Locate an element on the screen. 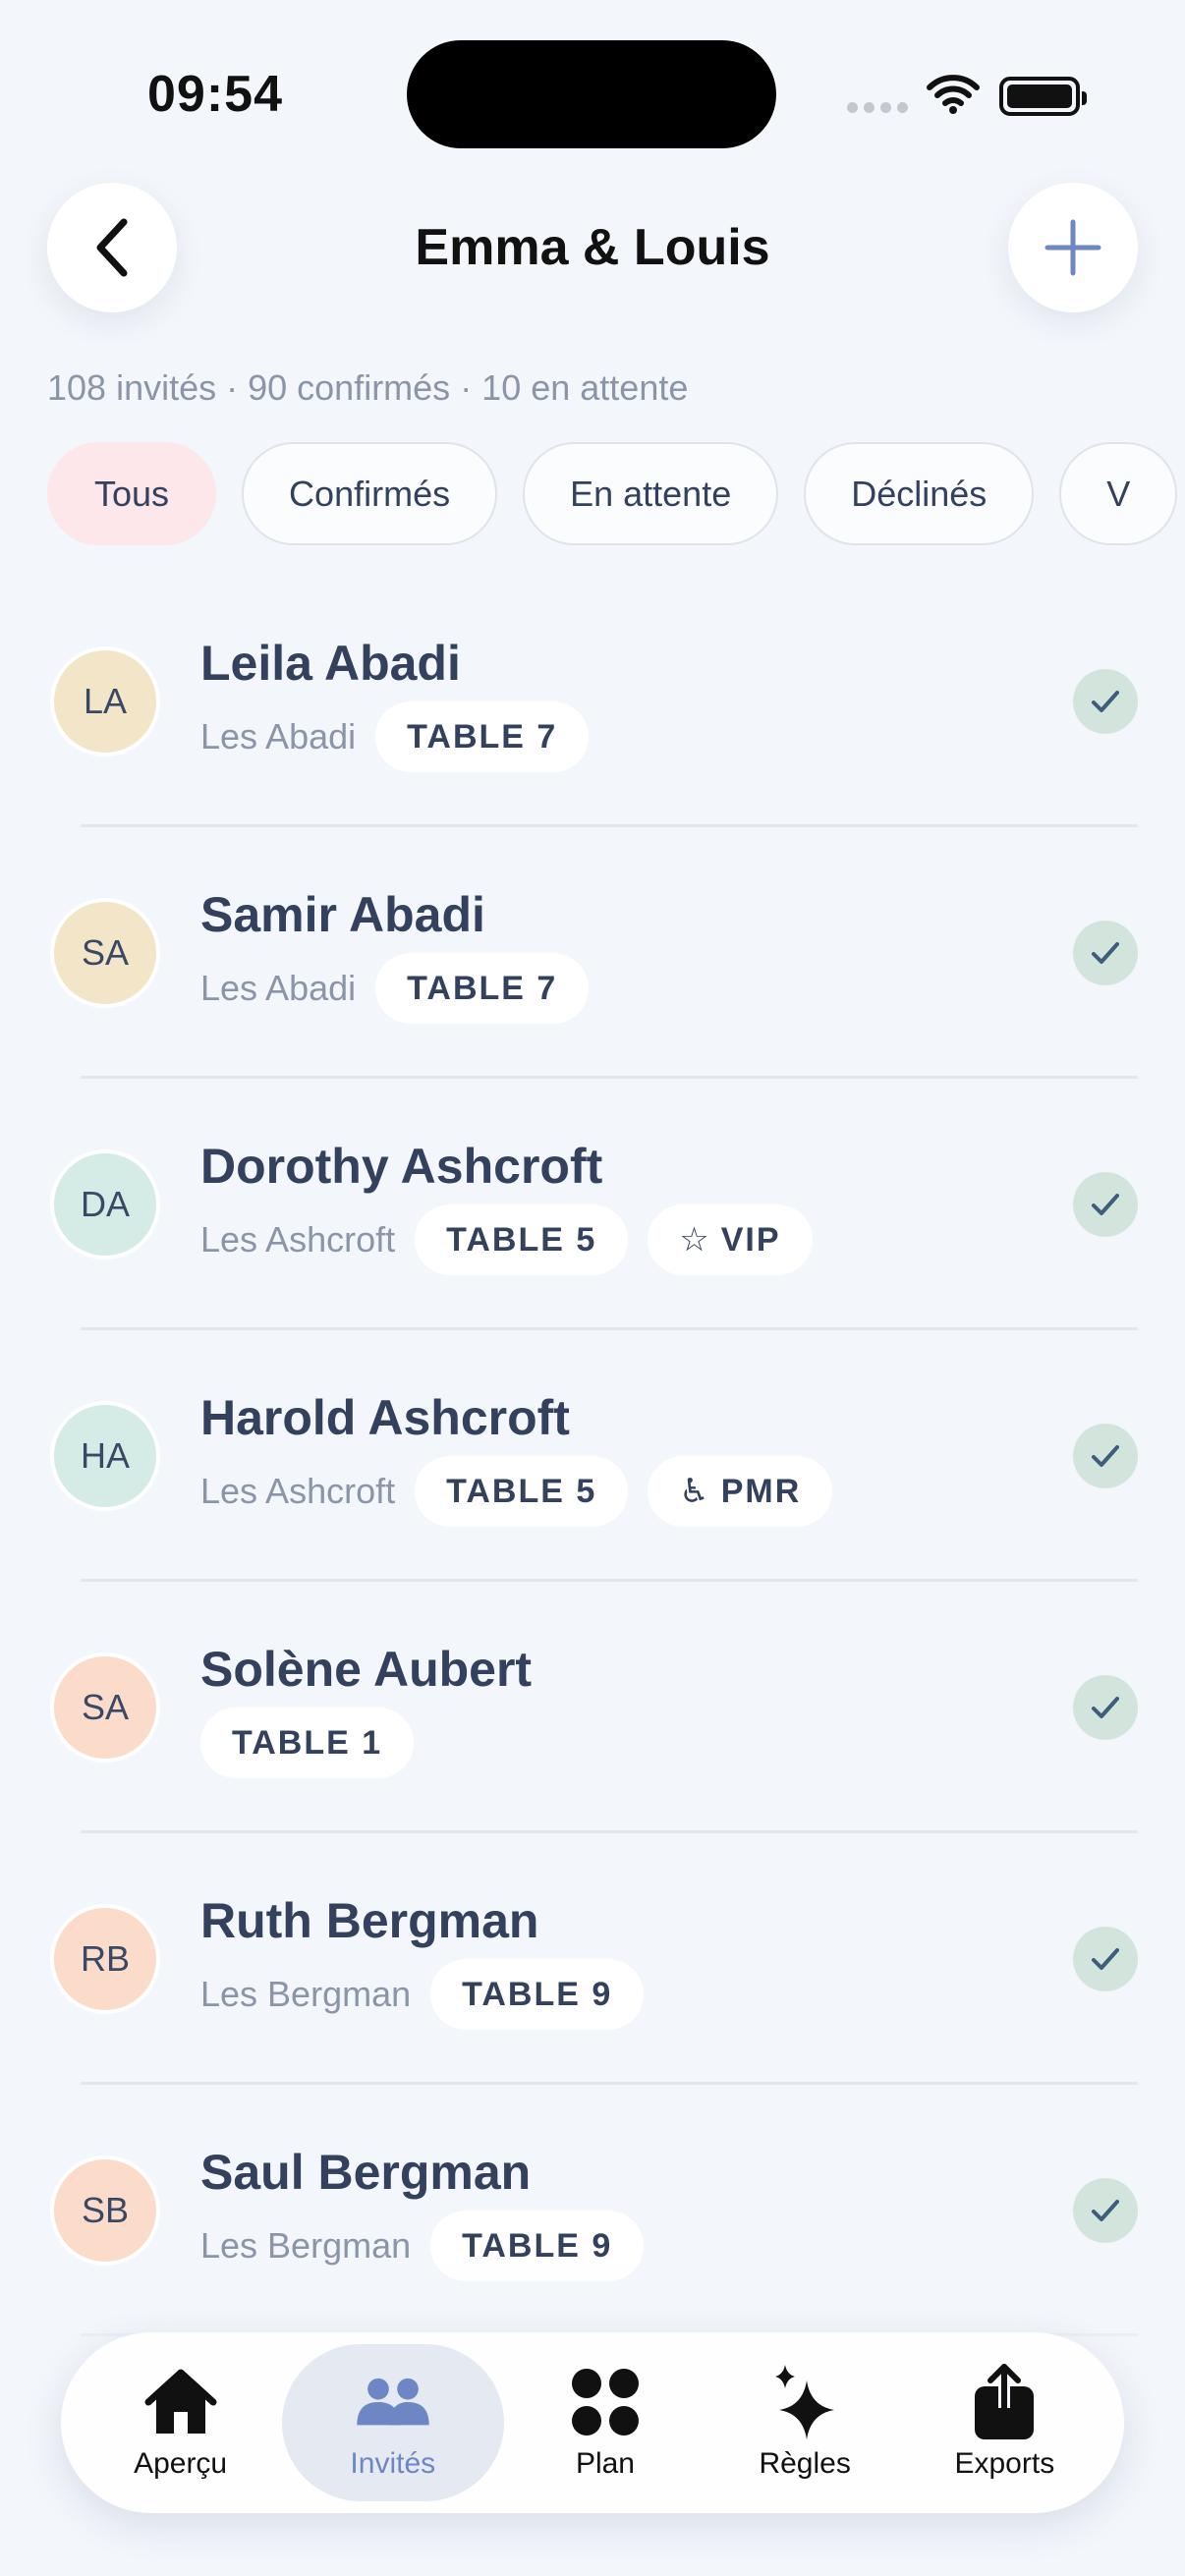  plus-icon is located at coordinates (1072, 247).